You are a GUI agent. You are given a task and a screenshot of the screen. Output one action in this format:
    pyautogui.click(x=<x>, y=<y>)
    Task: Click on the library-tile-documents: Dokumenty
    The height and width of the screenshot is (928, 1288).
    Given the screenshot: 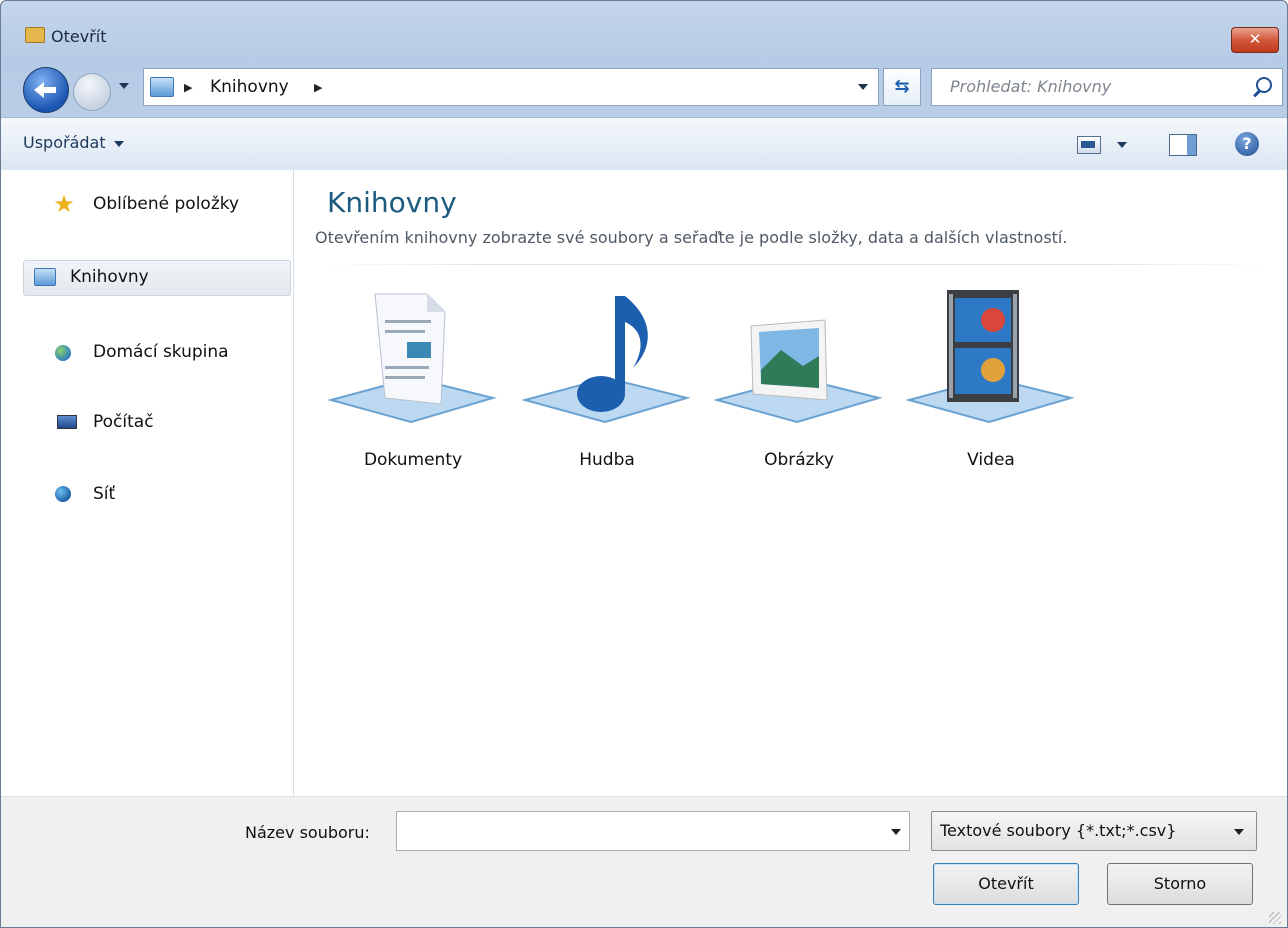 What is the action you would take?
    pyautogui.click(x=413, y=385)
    